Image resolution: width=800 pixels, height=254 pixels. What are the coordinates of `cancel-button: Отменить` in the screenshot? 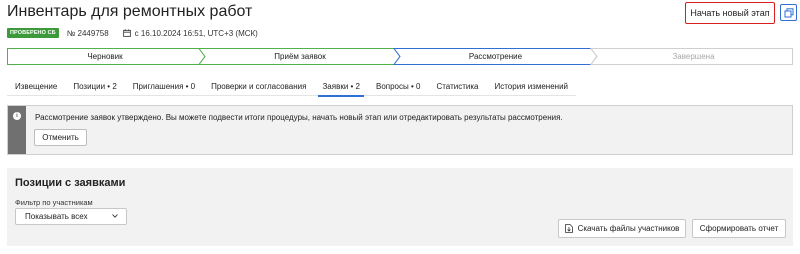 It's located at (60, 137).